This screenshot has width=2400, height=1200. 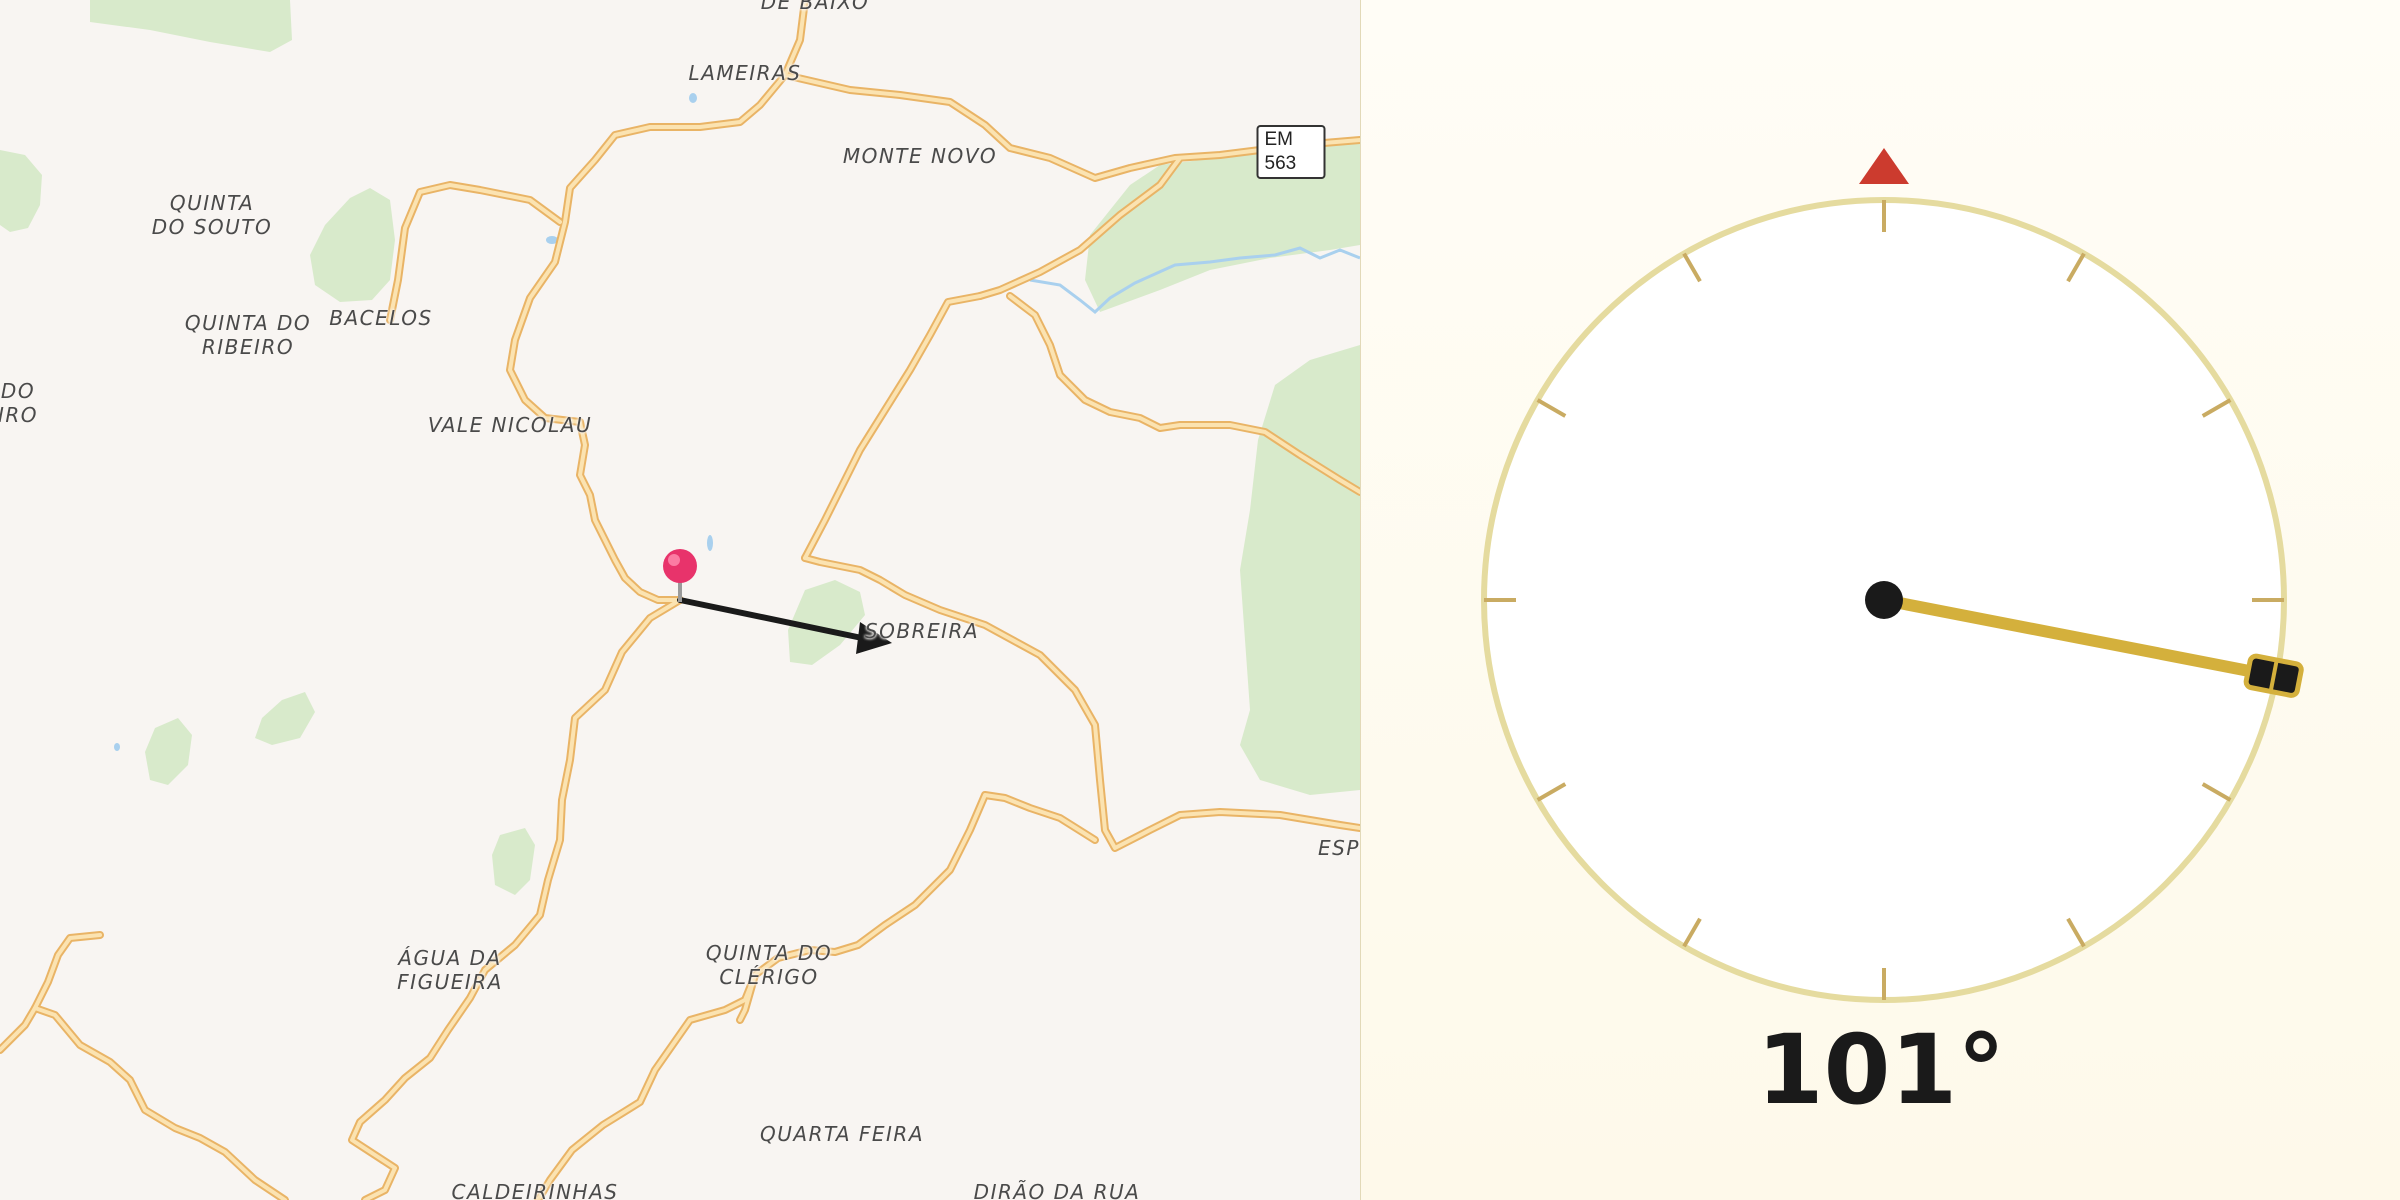 I want to click on place-label: MONTE NOVO, so click(x=920, y=156).